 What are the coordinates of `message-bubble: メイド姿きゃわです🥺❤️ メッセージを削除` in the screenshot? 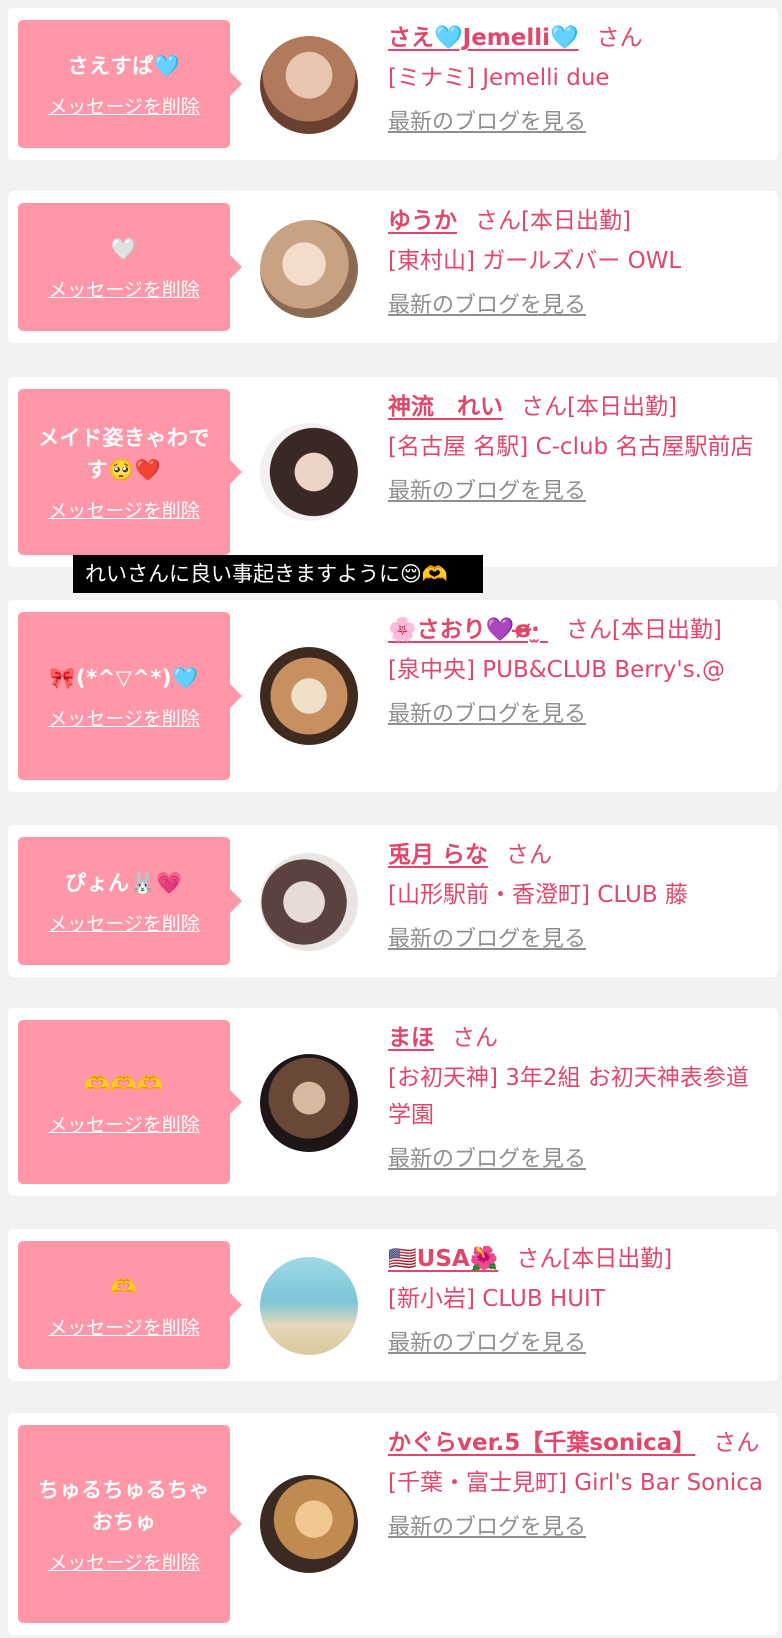 It's located at (130, 472).